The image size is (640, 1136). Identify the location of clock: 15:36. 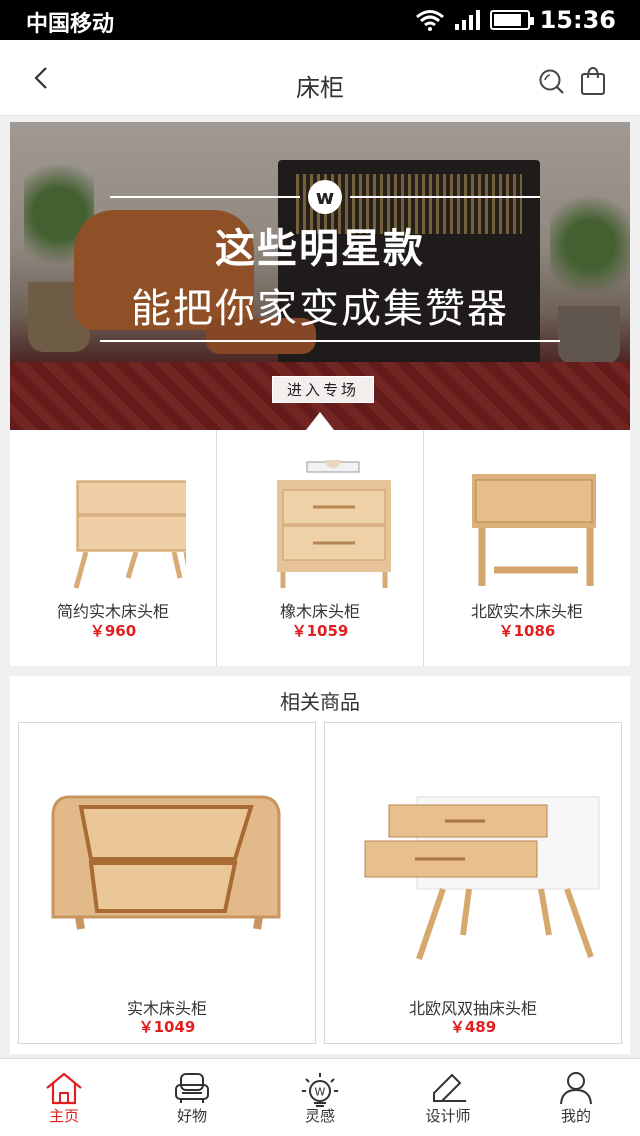
(577, 20).